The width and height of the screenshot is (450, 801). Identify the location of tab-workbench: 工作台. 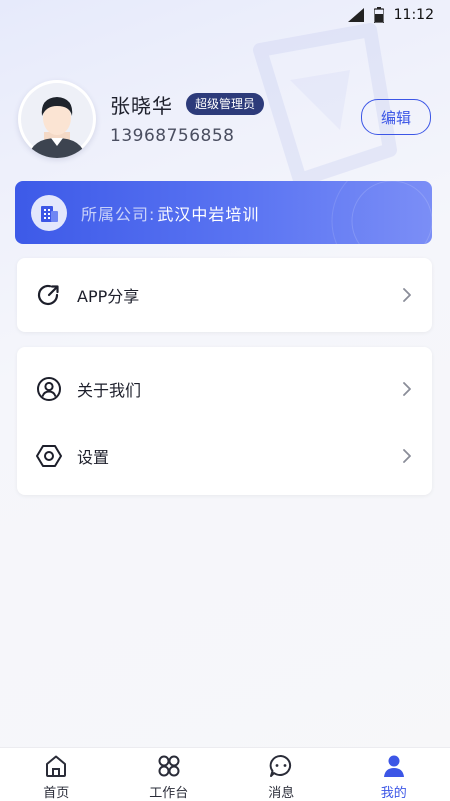
(169, 774).